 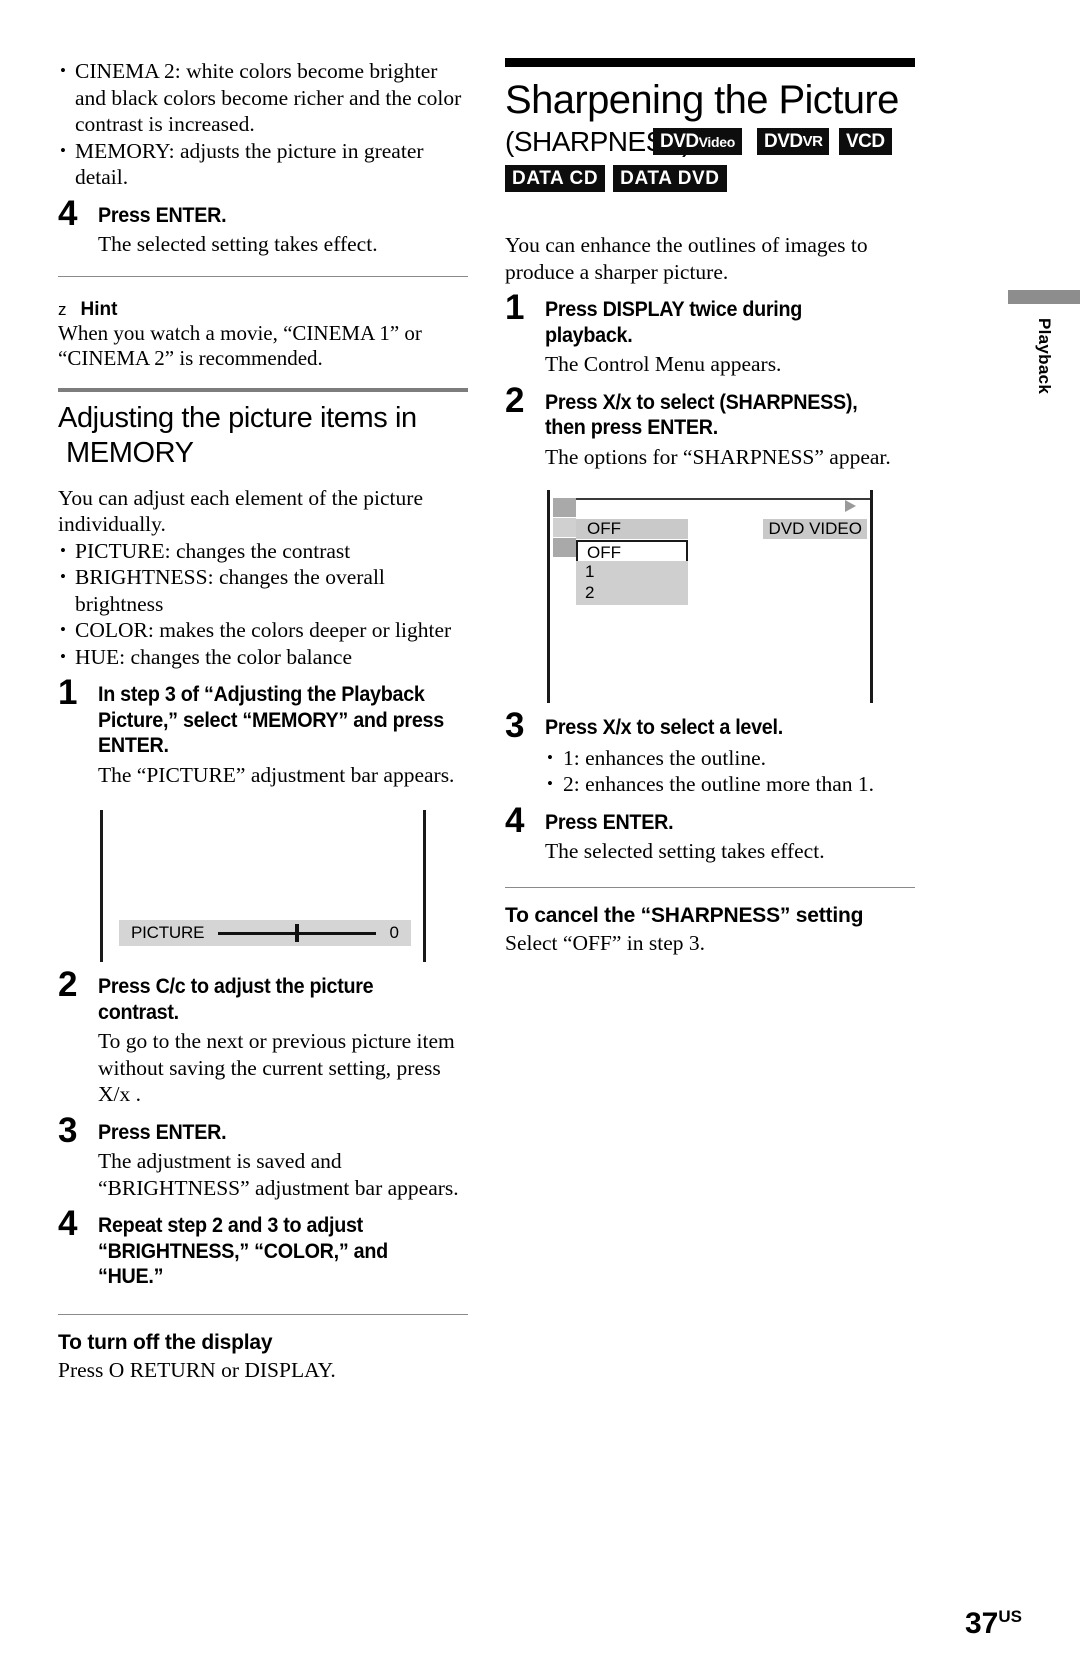 I want to click on osd-current-value: OFF, so click(x=632, y=529).